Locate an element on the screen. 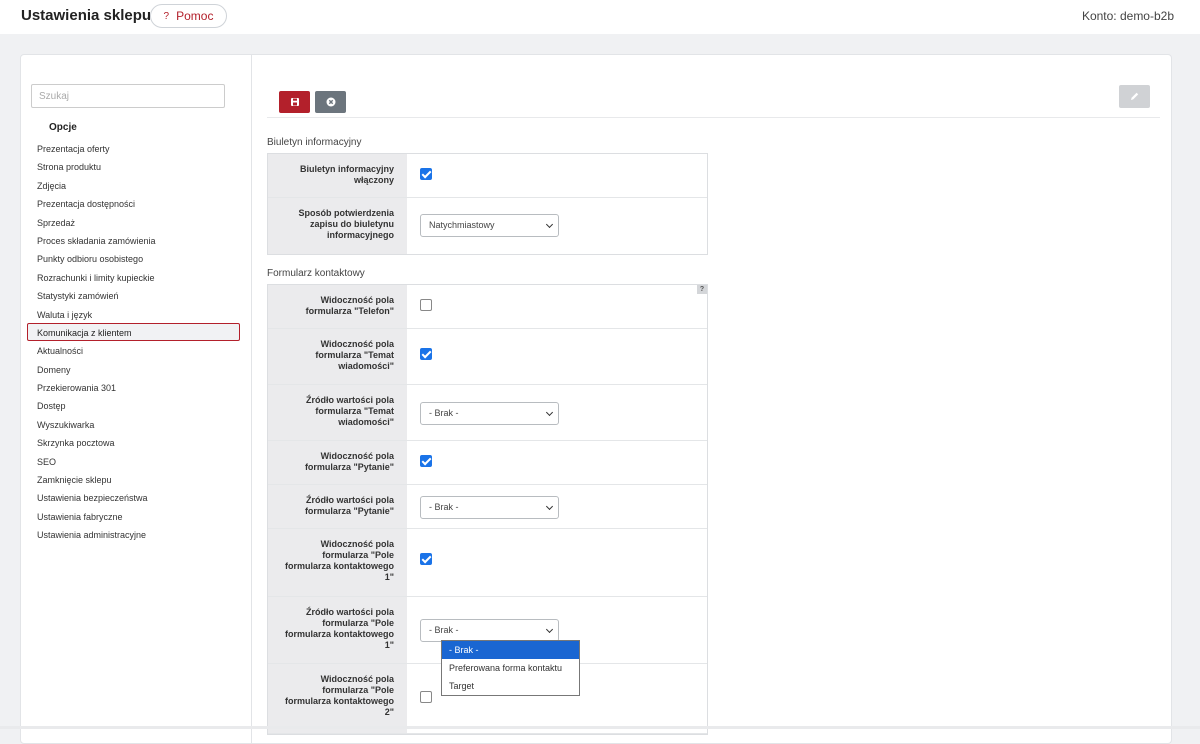 The image size is (1200, 744). help-button-label: Pomoc is located at coordinates (195, 16).